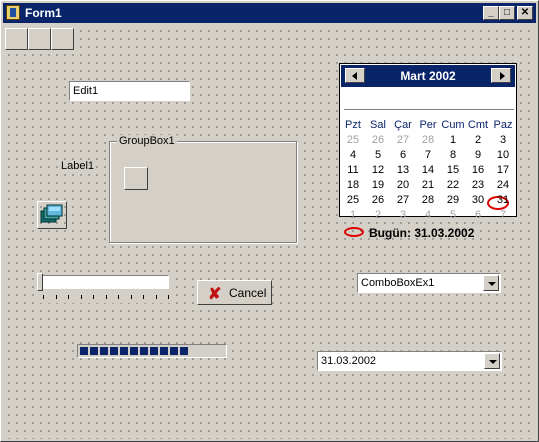  What do you see at coordinates (503, 200) in the screenshot?
I see `calendar-day: 31` at bounding box center [503, 200].